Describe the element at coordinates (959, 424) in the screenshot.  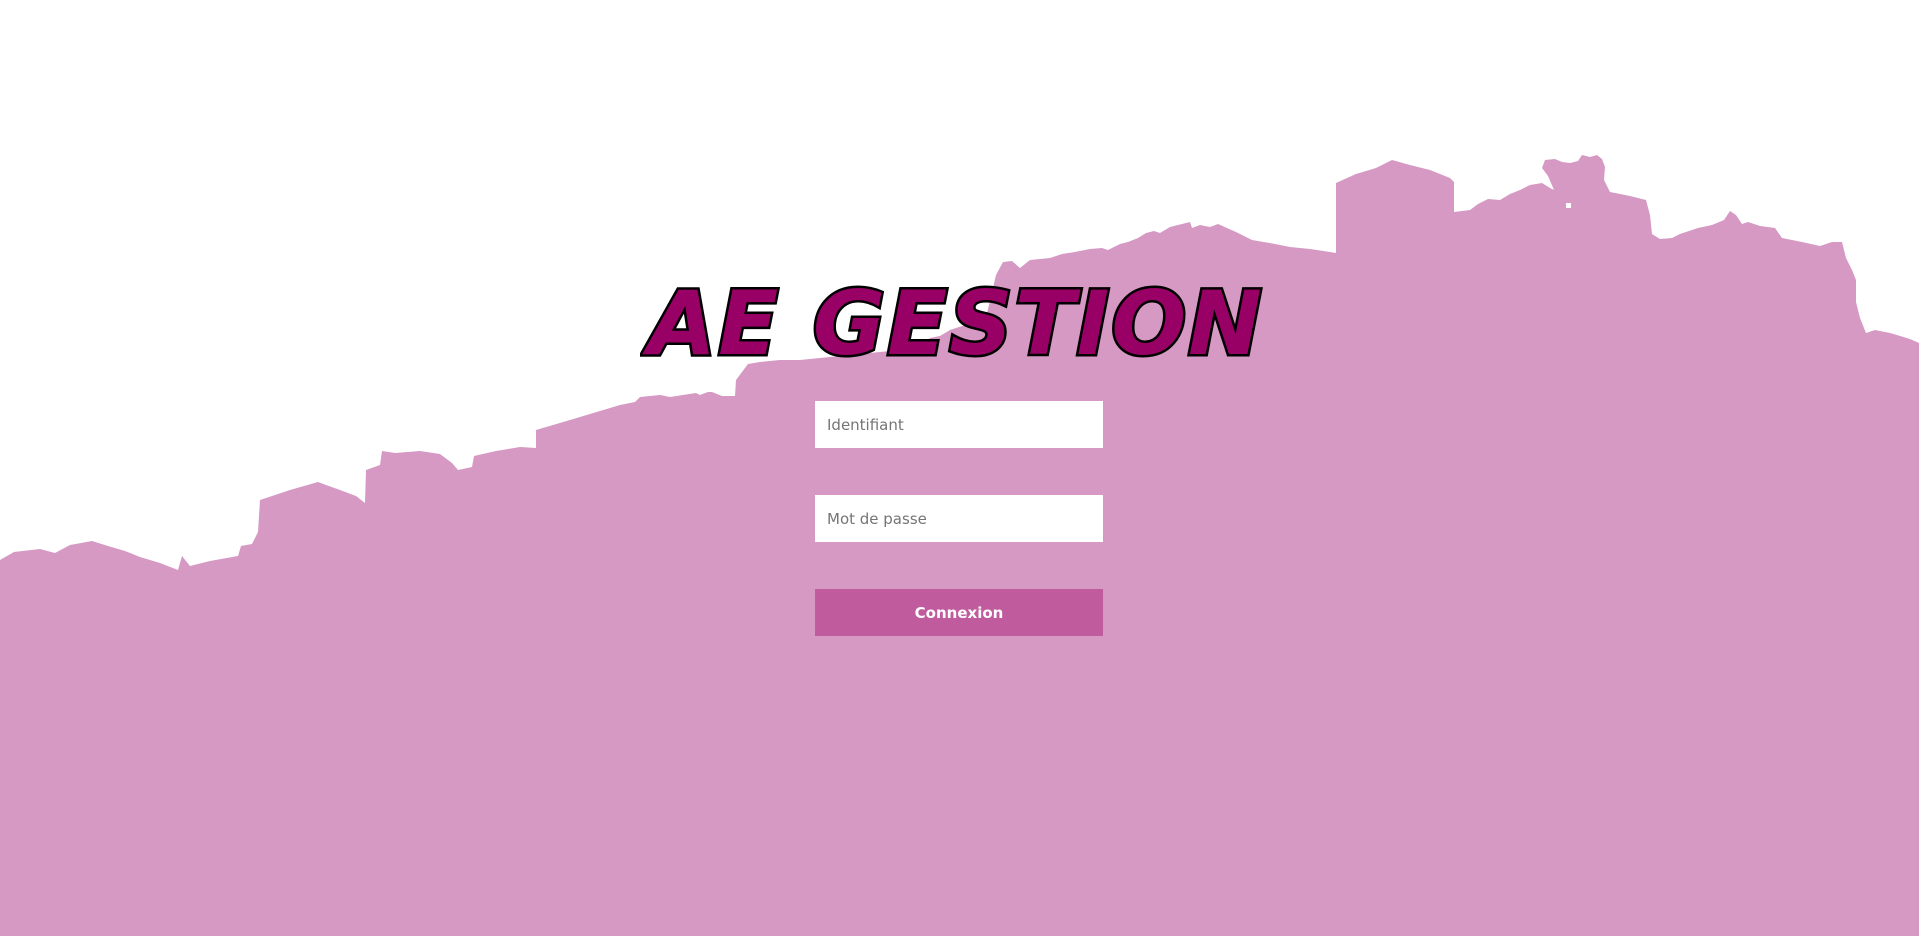
I see `username-field` at that location.